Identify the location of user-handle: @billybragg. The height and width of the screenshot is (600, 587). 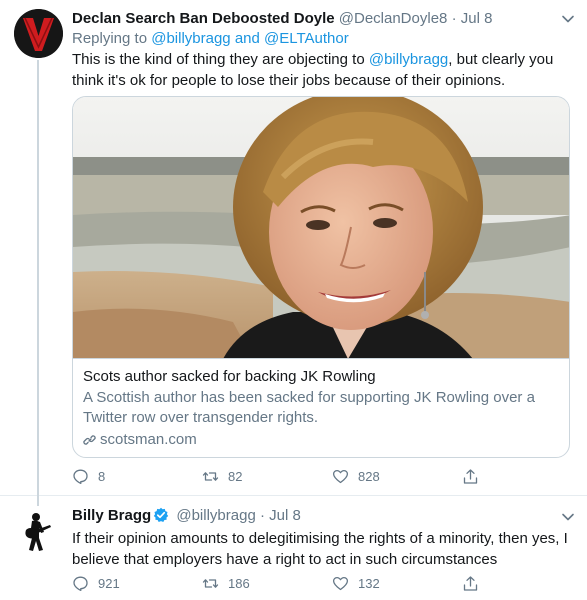
(215, 515).